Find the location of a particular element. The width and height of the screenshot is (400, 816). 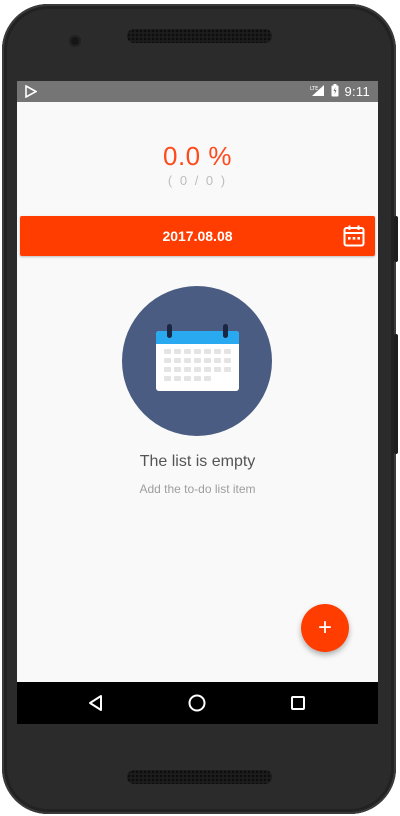

bottom-speaker is located at coordinates (199, 777).